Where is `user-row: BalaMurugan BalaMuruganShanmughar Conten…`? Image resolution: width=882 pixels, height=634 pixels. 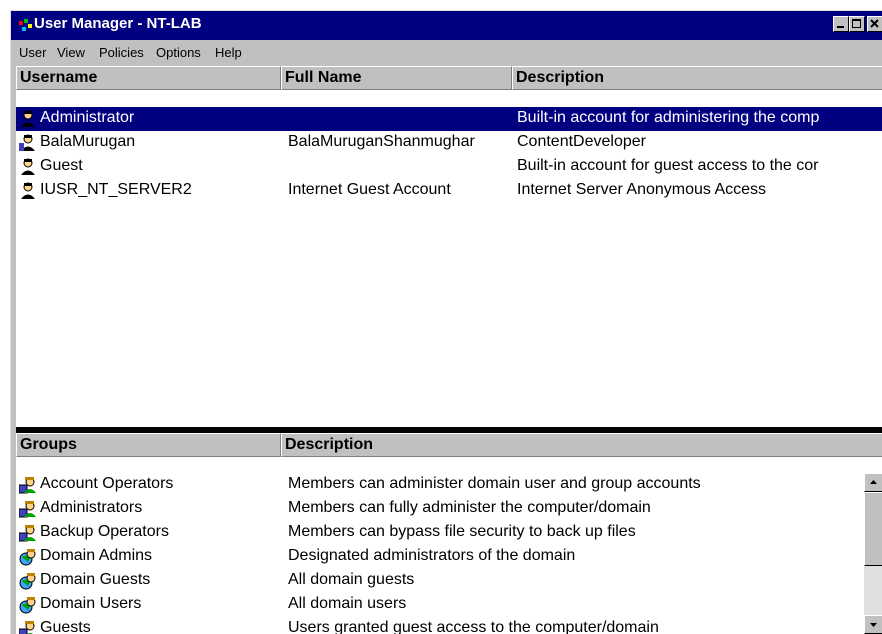
user-row: BalaMurugan BalaMuruganShanmughar Conten… is located at coordinates (449, 143).